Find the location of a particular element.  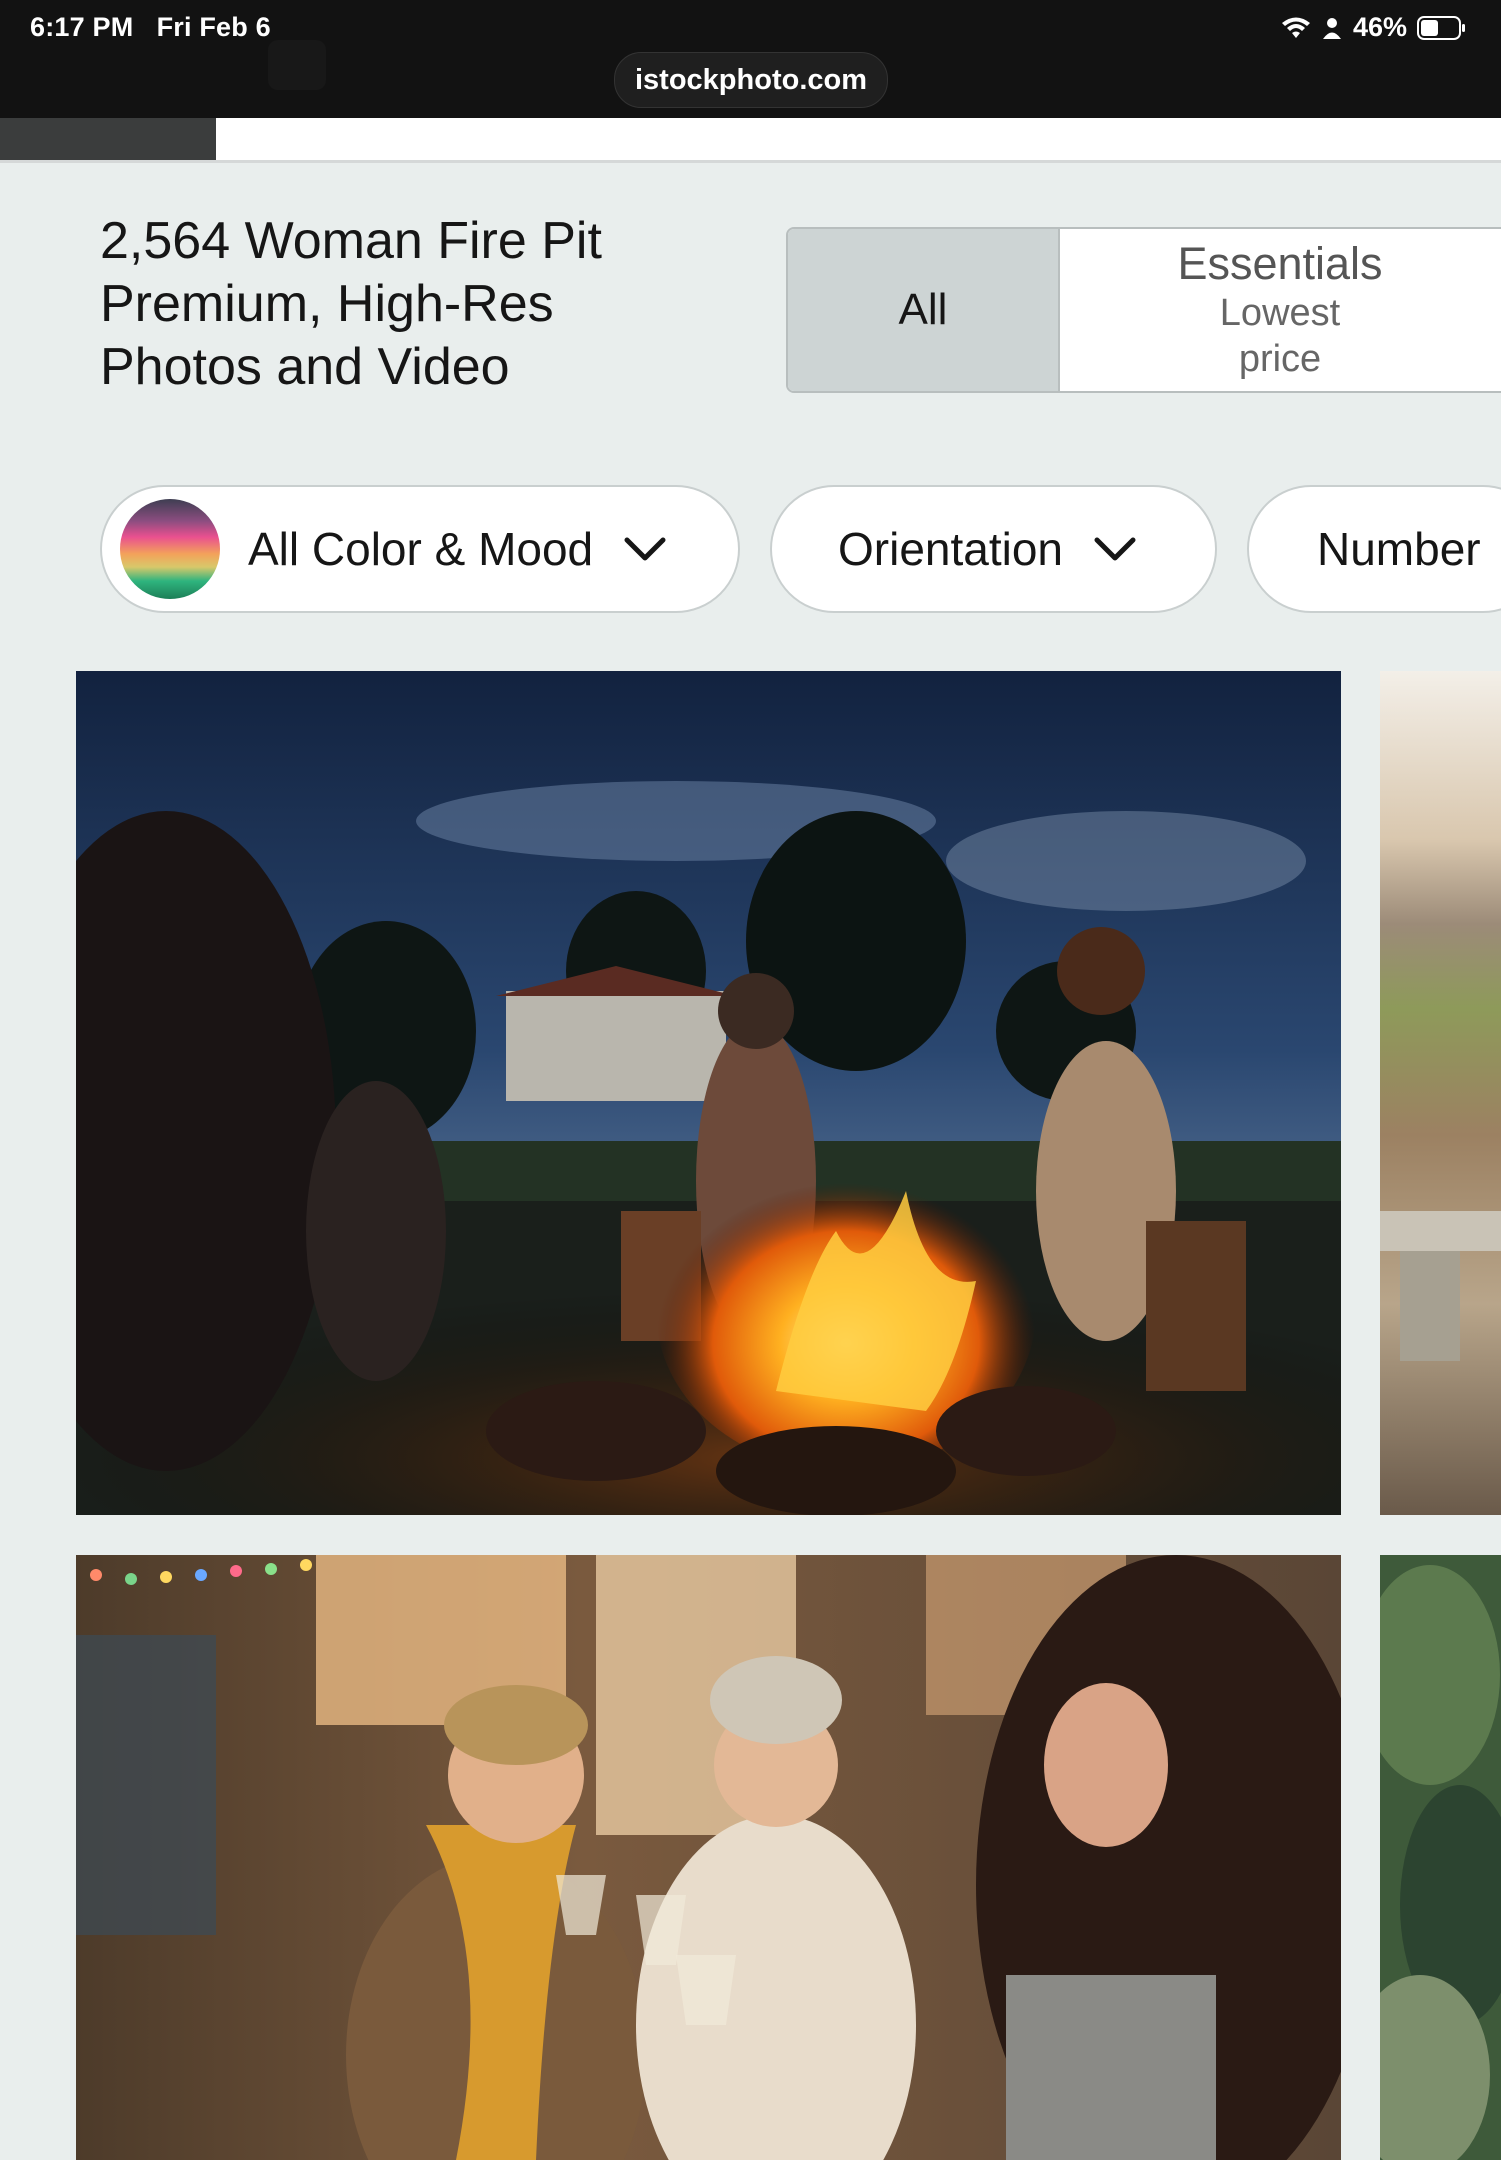

status-indicators: 46% is located at coordinates (1374, 27).